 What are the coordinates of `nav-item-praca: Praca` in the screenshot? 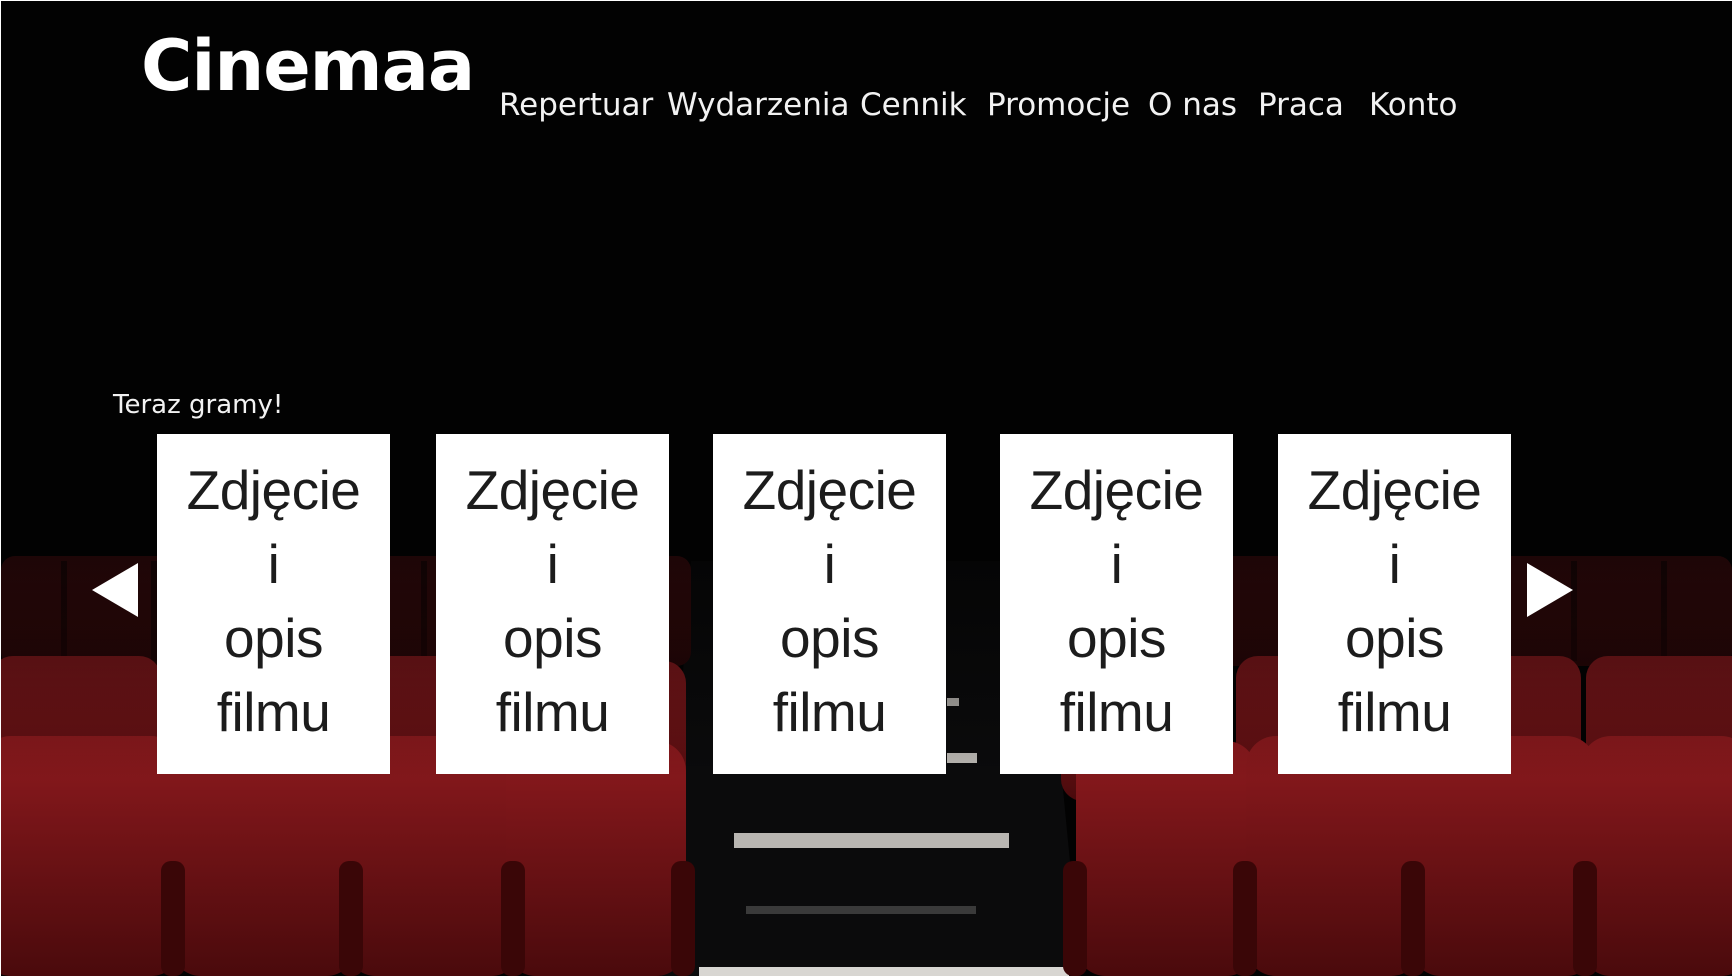 It's located at (1301, 105).